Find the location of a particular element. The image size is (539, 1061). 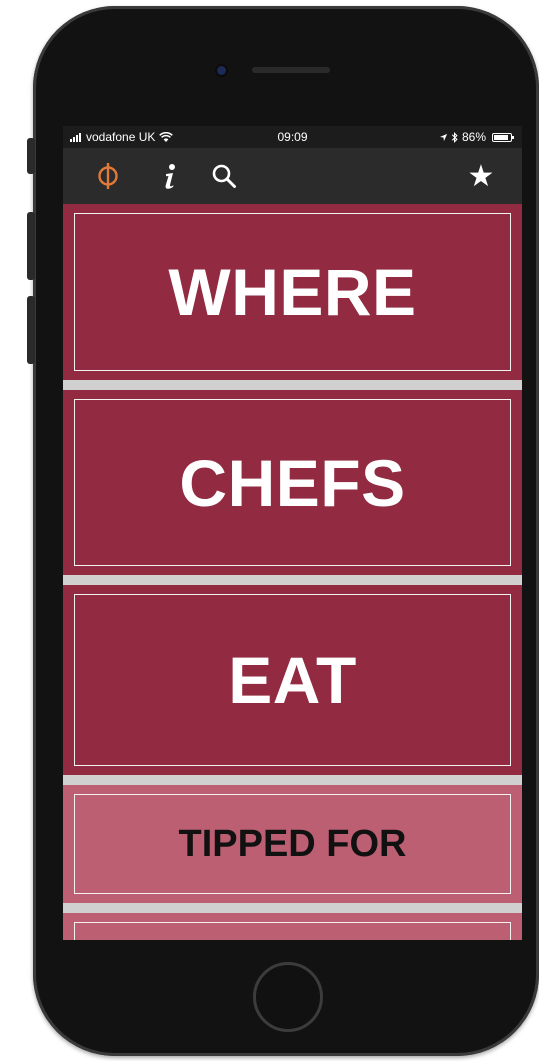

menu-item-label: WHERE is located at coordinates (292, 292).